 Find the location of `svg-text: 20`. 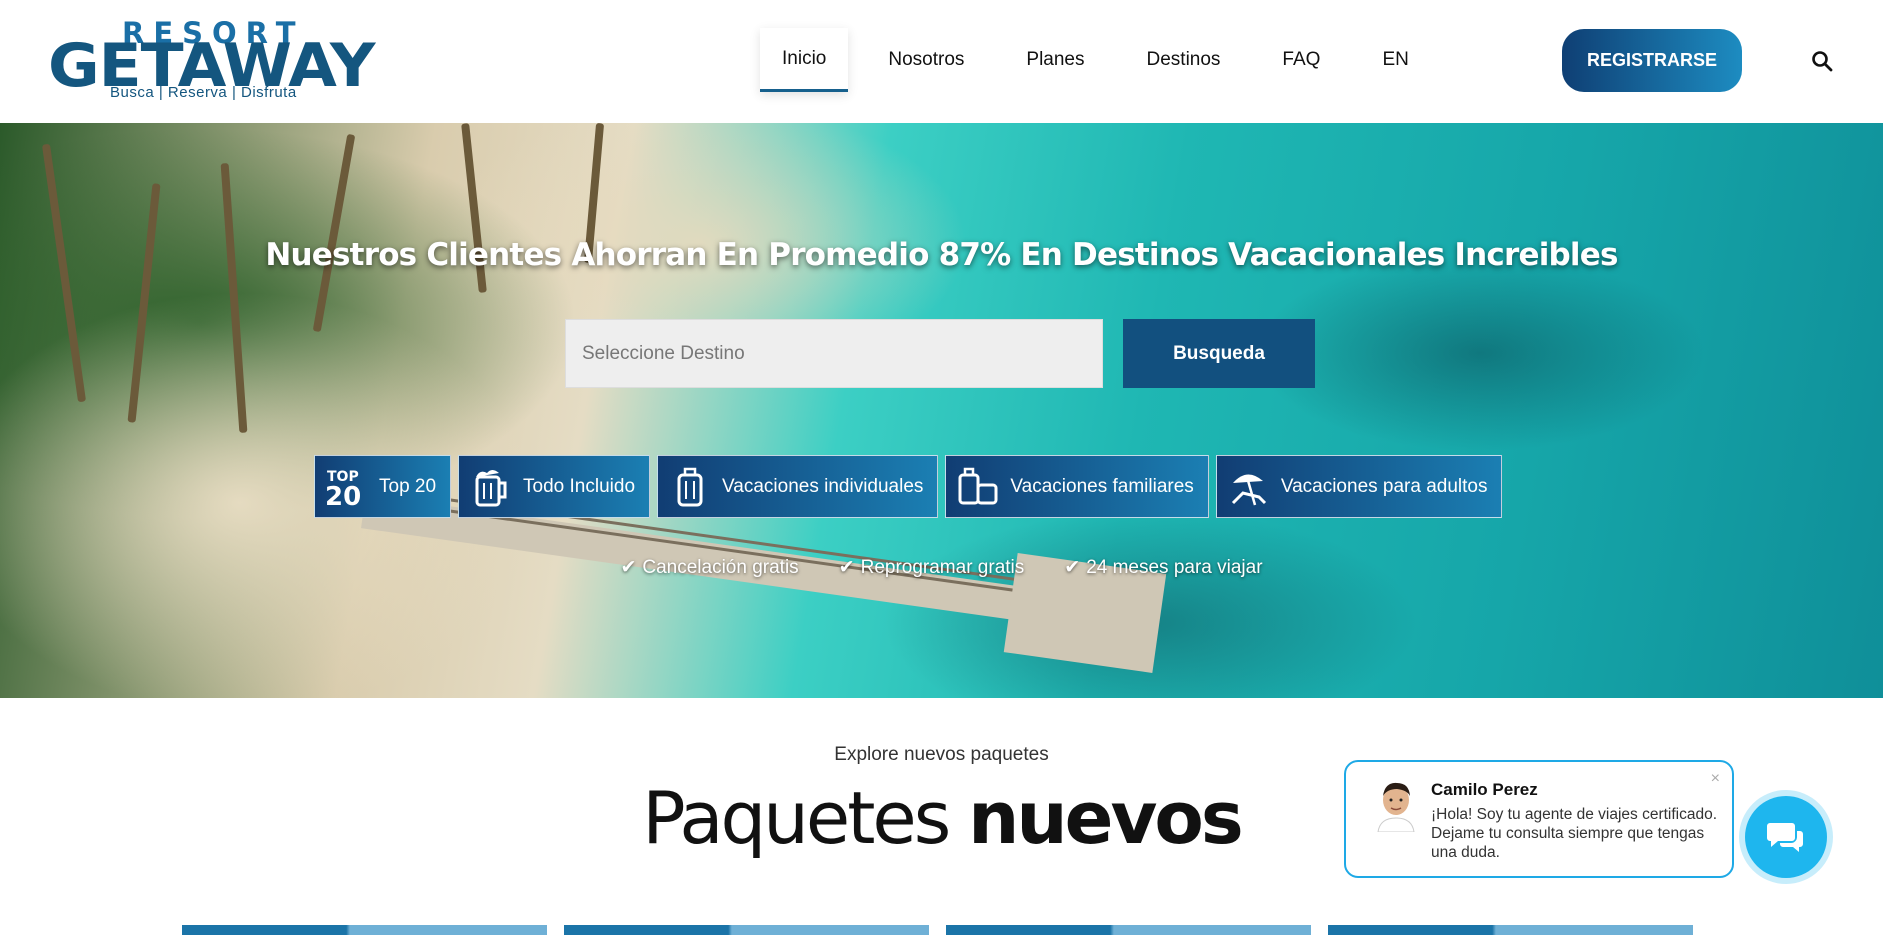

svg-text: 20 is located at coordinates (343, 495).